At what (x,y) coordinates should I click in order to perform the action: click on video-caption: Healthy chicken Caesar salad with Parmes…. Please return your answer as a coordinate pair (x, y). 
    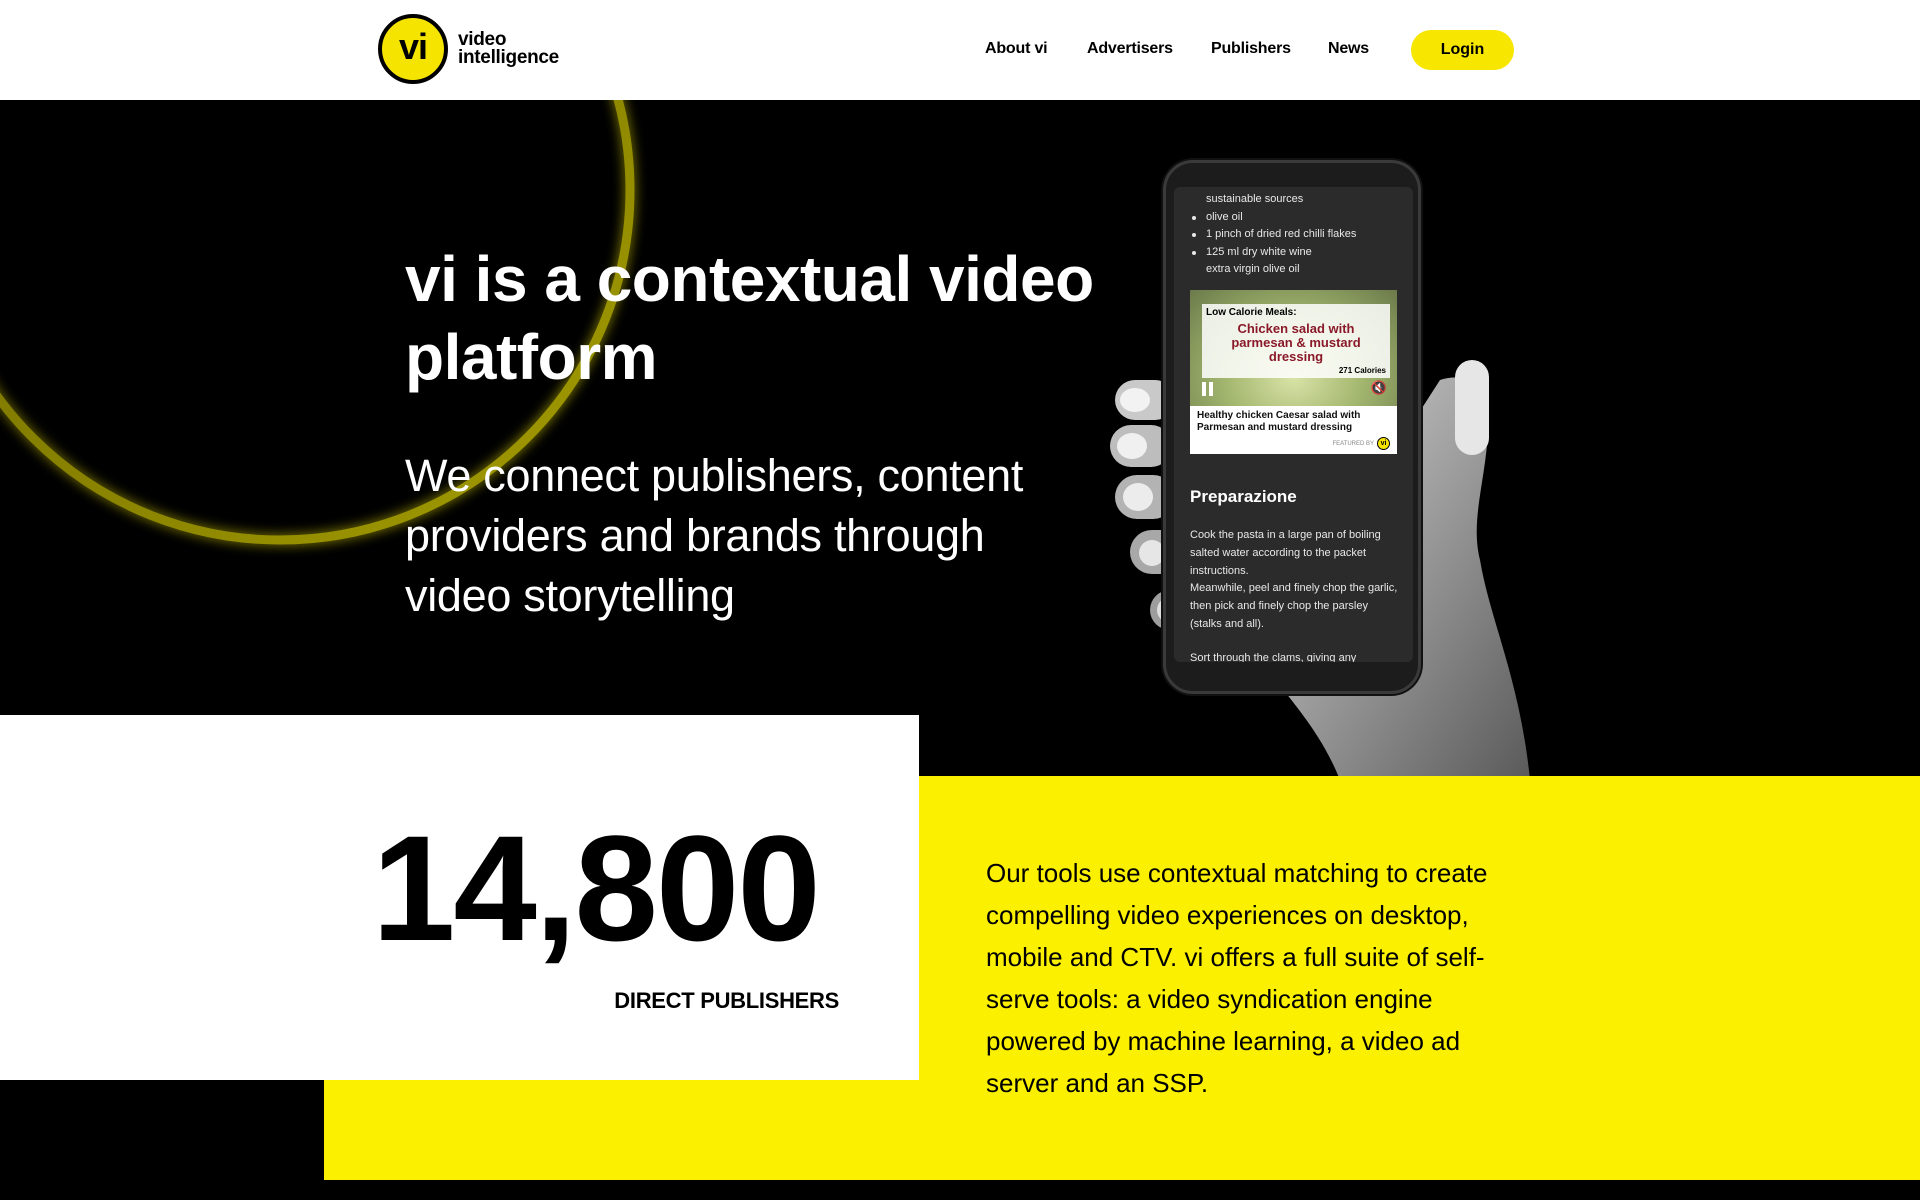
    Looking at the image, I should click on (1279, 421).